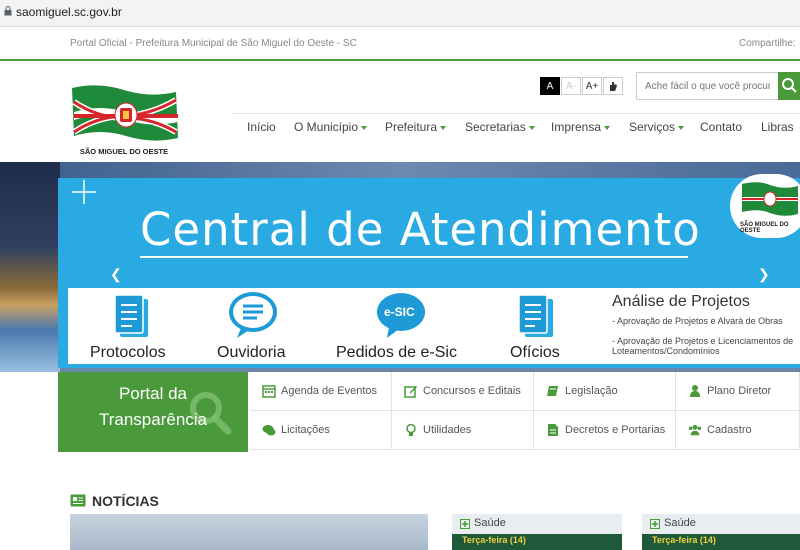  Describe the element at coordinates (707, 86) in the screenshot. I see `search-input` at that location.